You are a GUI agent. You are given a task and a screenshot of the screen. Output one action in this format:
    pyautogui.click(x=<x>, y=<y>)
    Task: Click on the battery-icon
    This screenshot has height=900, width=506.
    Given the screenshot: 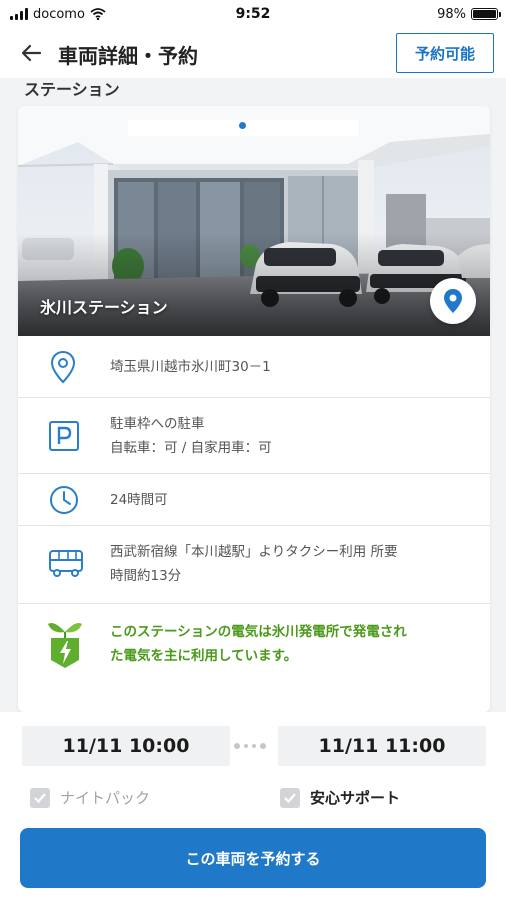 What is the action you would take?
    pyautogui.click(x=486, y=14)
    